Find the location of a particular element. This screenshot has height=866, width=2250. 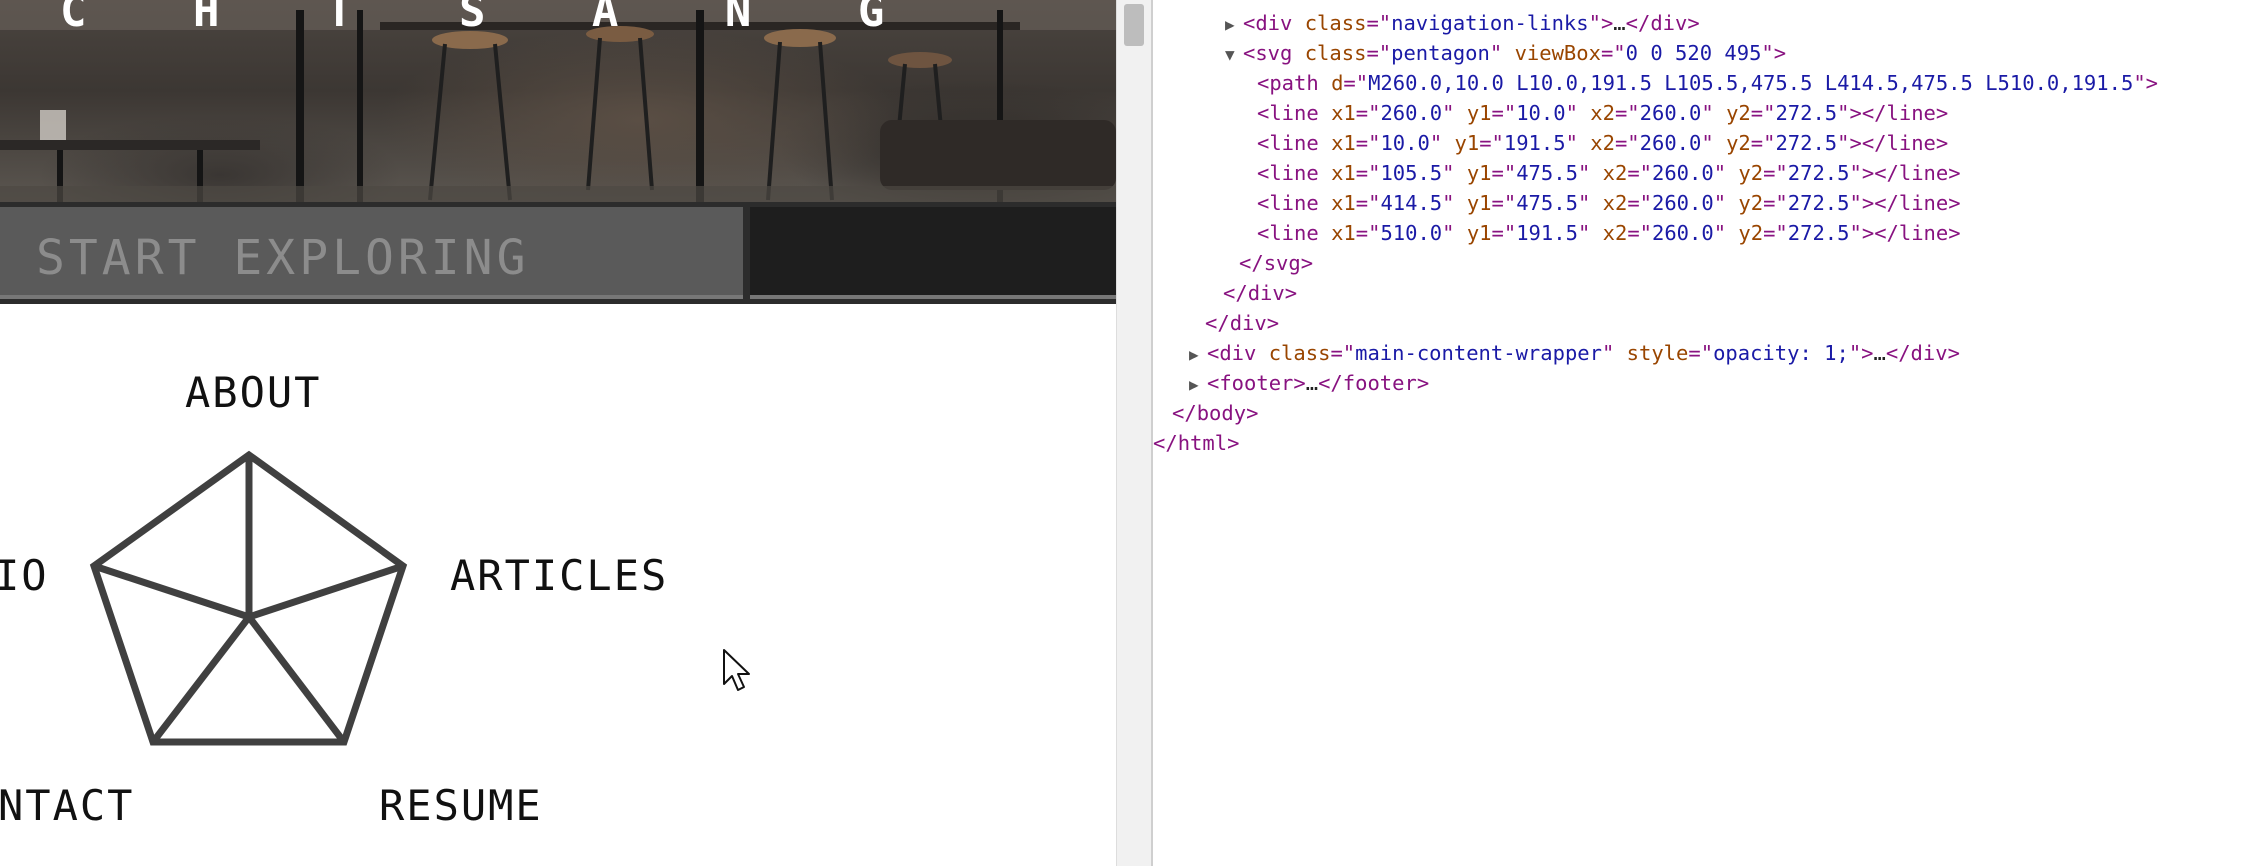

dom-node-line: </body> is located at coordinates (1215, 413).